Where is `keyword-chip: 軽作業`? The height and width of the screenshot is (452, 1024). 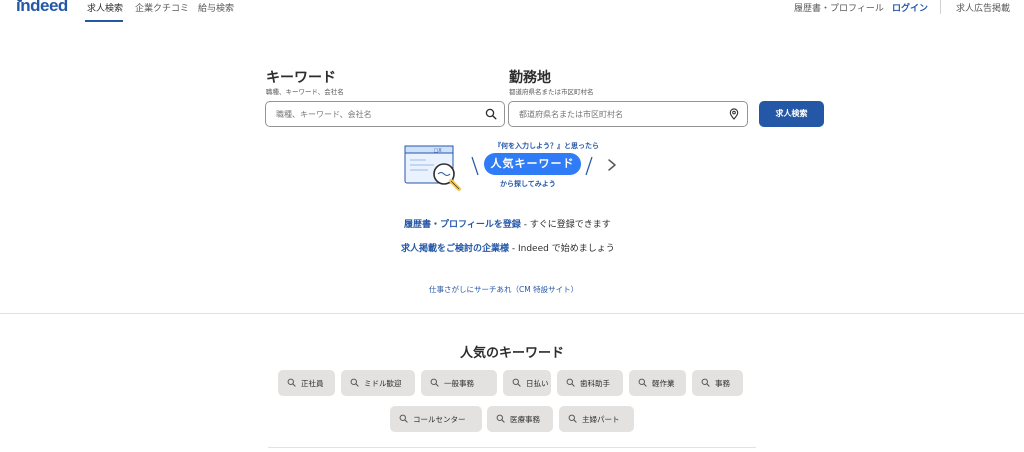
keyword-chip: 軽作業 is located at coordinates (657, 383).